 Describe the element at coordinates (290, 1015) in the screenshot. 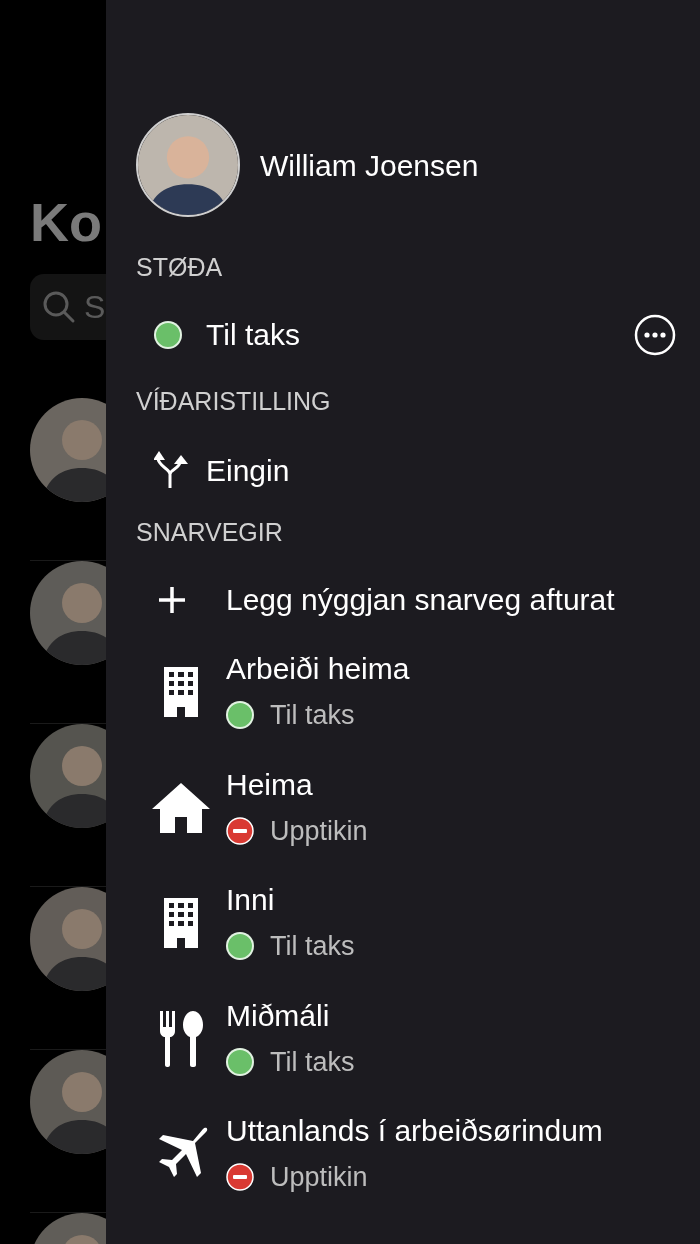

I see `shortcut-title: Miðmáli` at that location.